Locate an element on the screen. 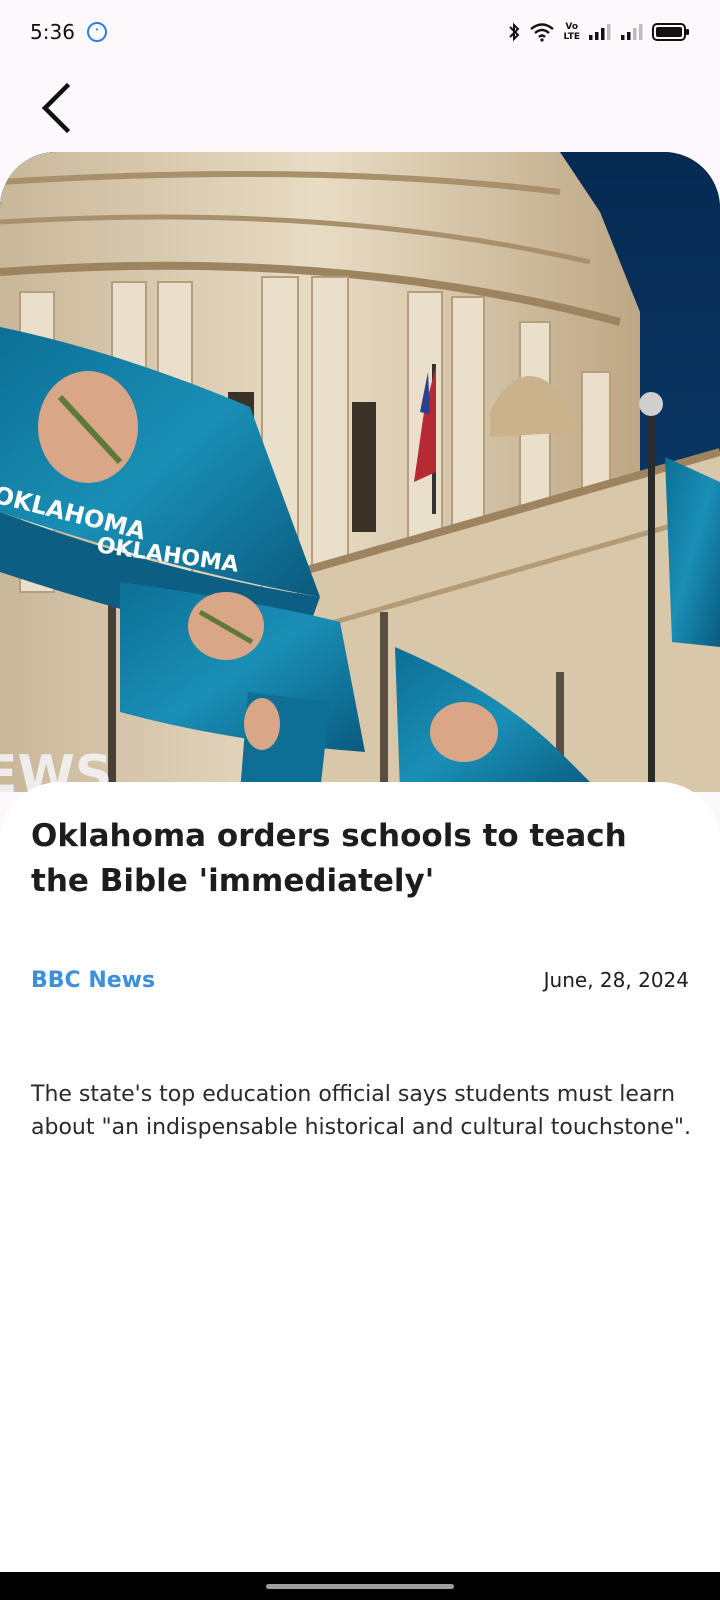  article-source-link: BBC News is located at coordinates (93, 980).